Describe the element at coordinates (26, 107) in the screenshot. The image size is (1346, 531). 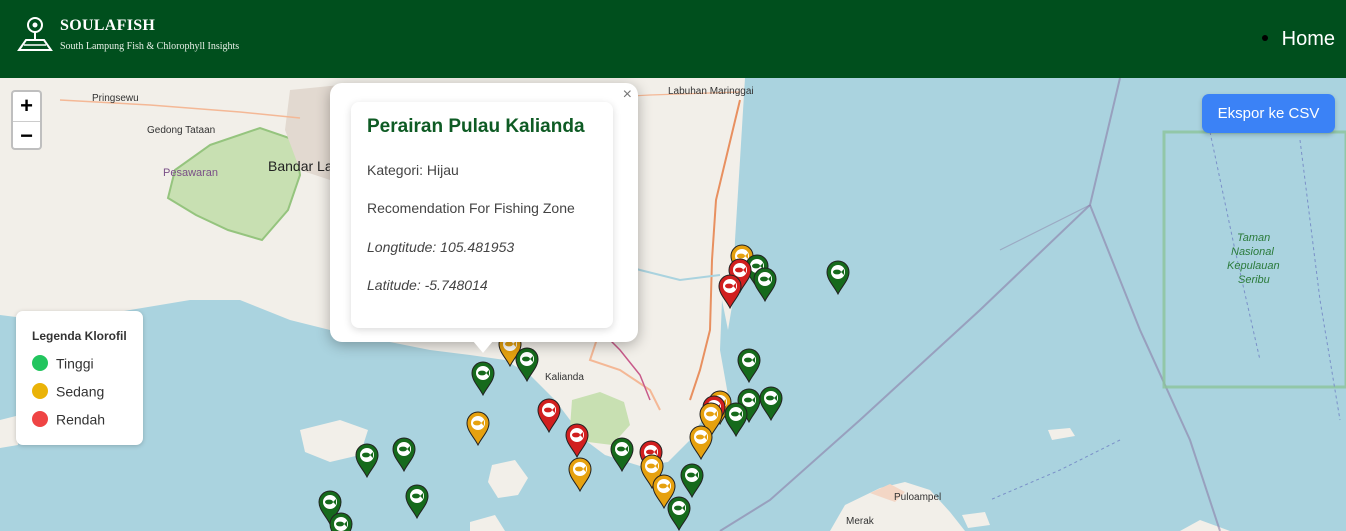
I see `zoom-in-button: +` at that location.